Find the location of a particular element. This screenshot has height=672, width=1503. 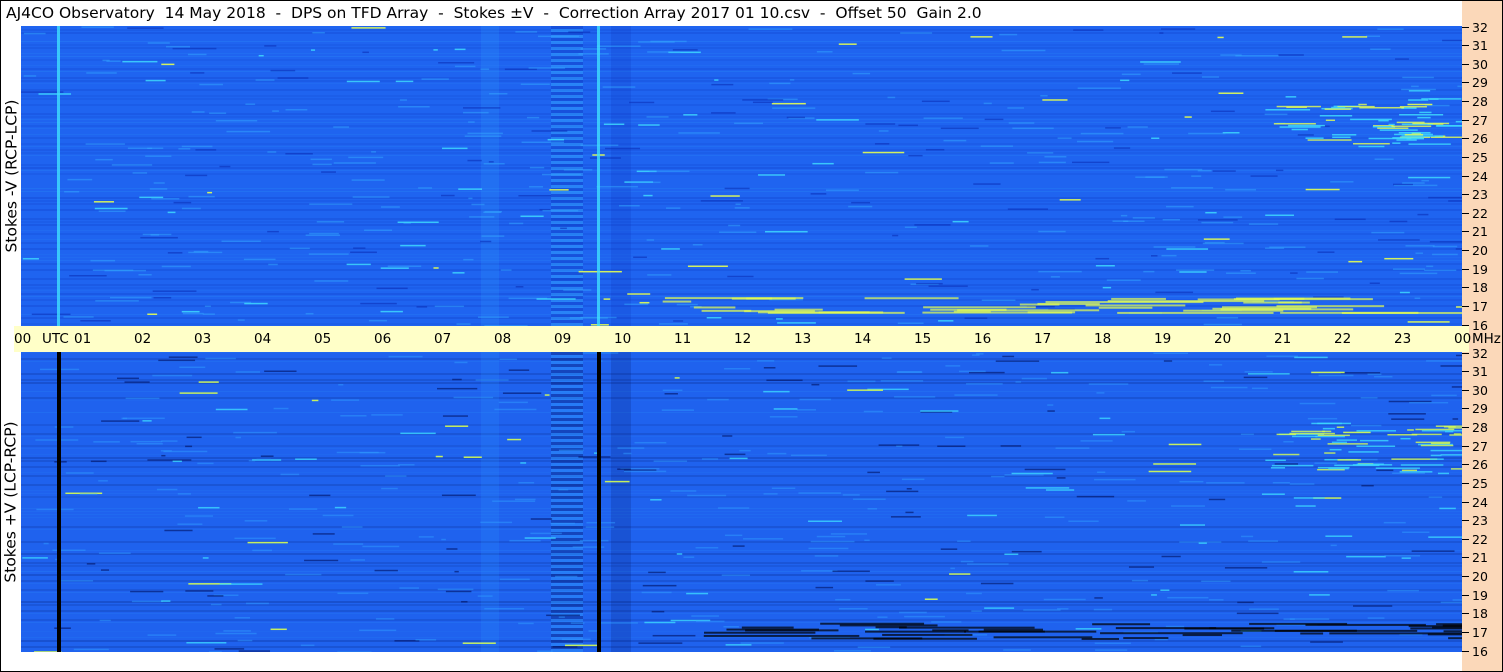

time-tick-label: 00 is located at coordinates (23, 339).